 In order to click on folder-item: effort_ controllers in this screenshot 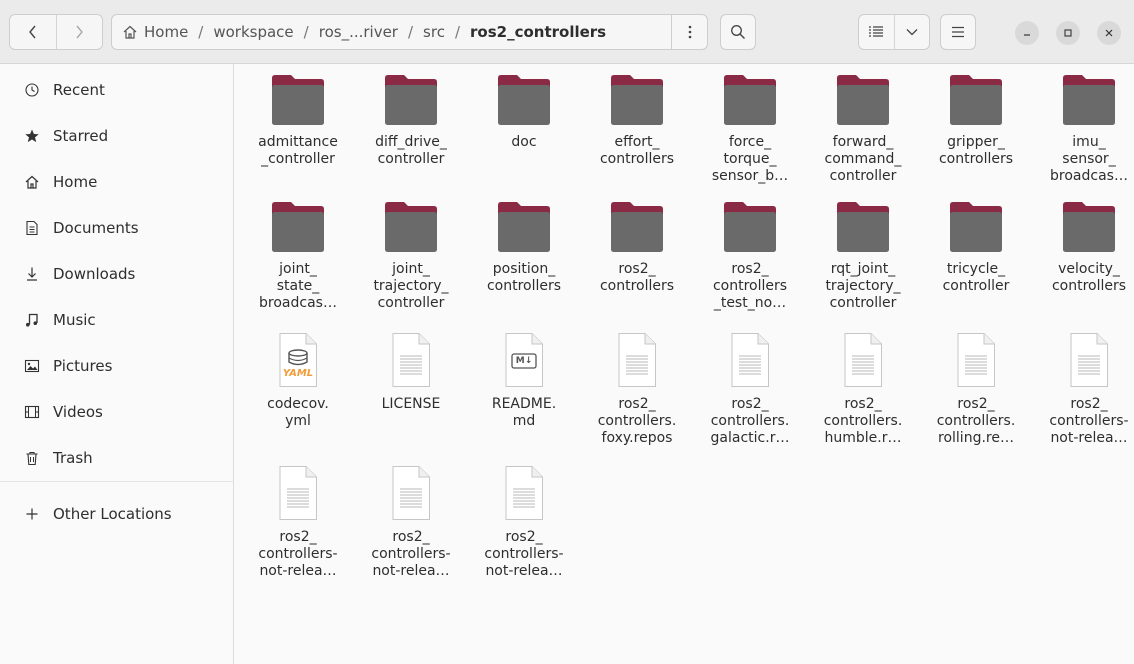, I will do `click(637, 121)`.